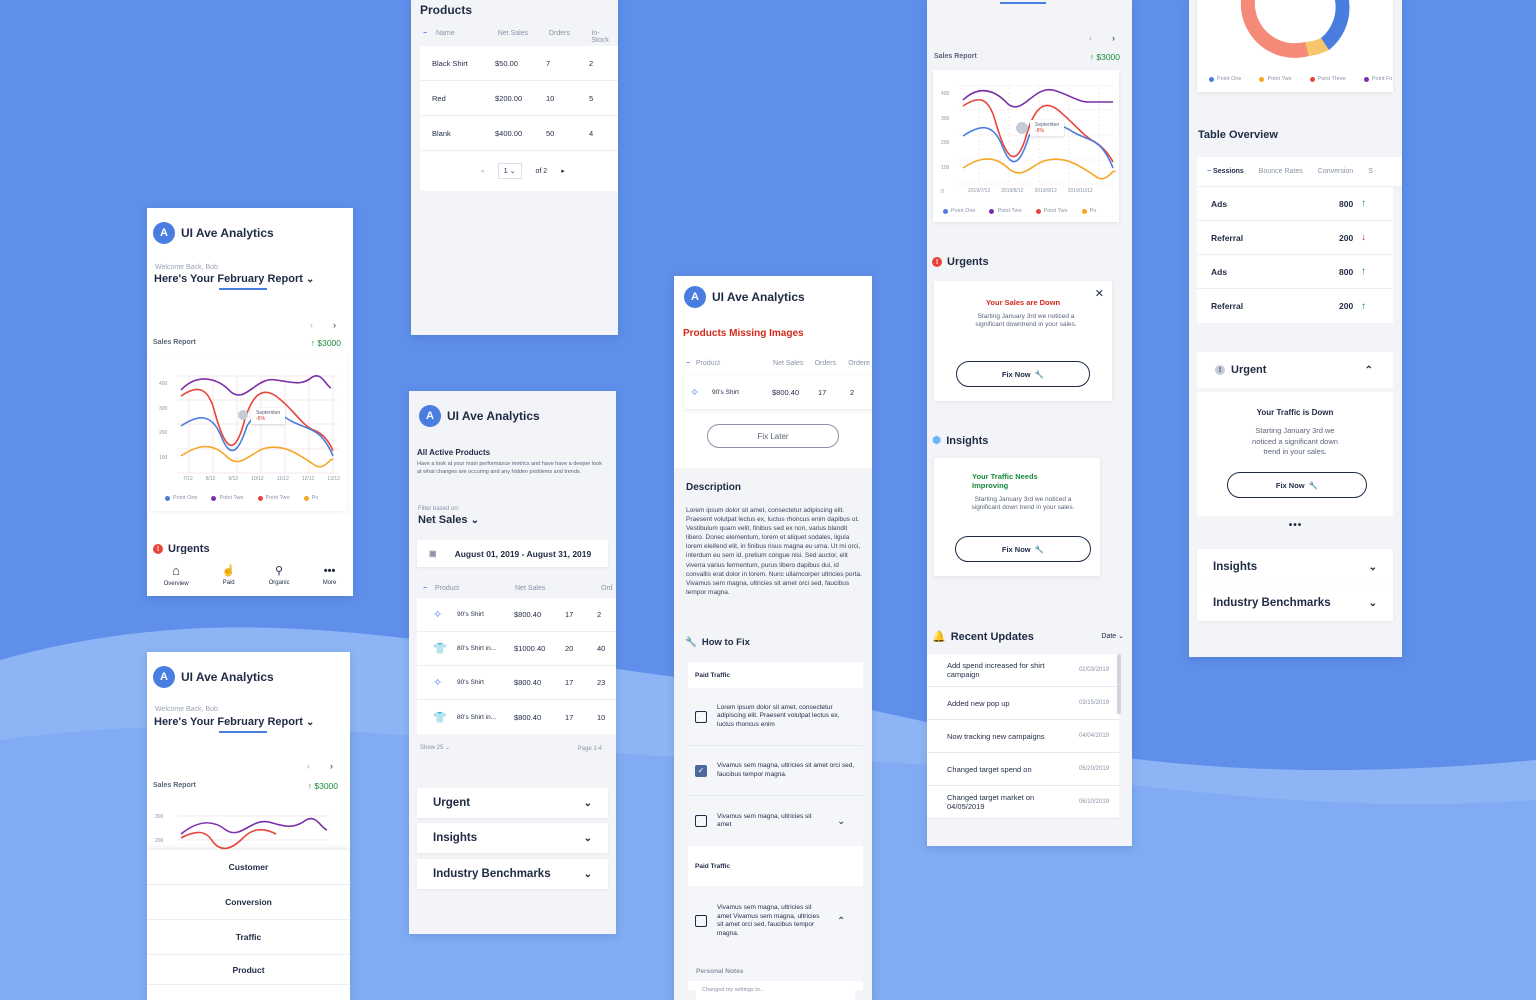 This screenshot has width=1536, height=1000. I want to click on how-to-fix-heading: 🔧 How to Fix, so click(717, 642).